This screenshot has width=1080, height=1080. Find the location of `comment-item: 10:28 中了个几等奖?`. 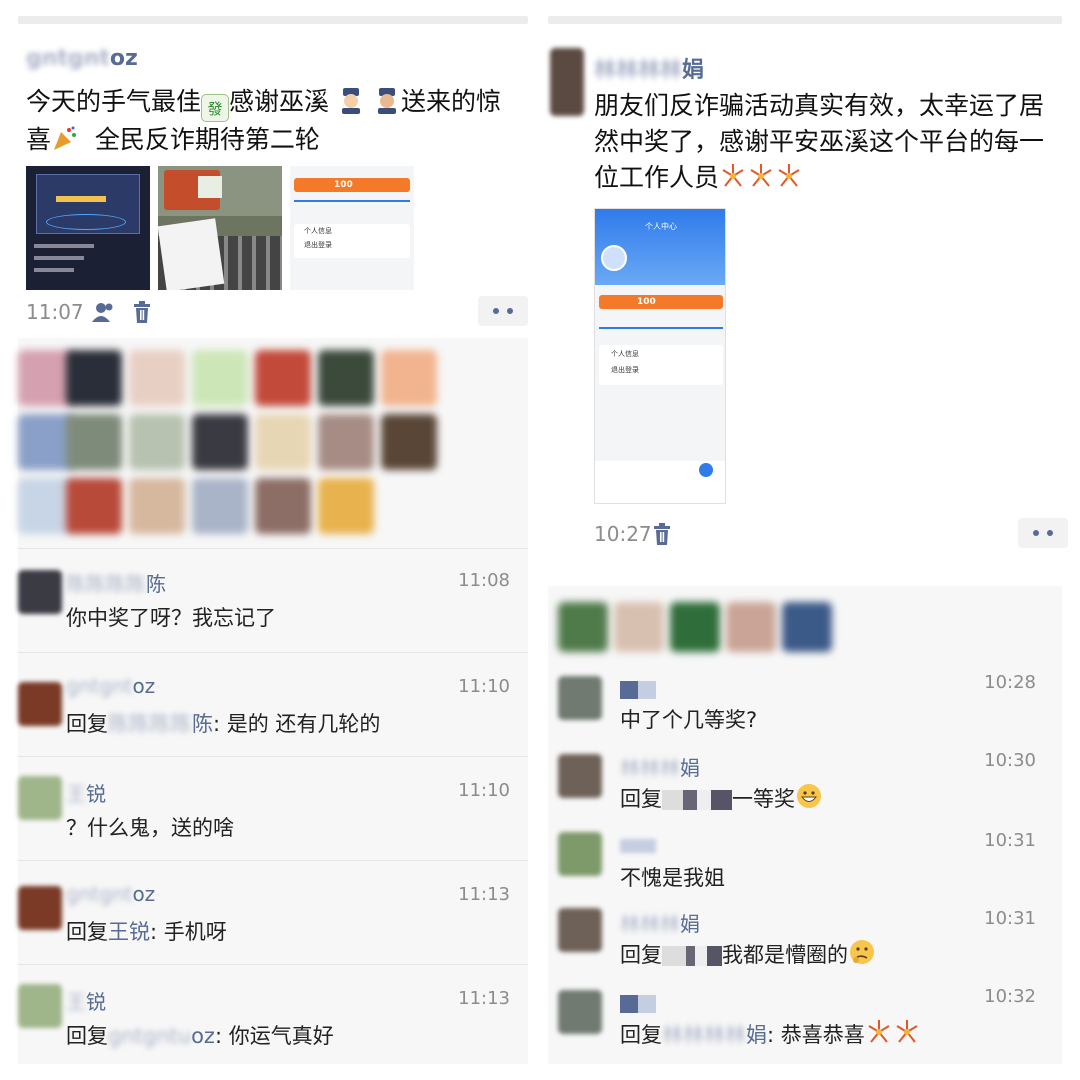

comment-item: 10:28 中了个几等奖? is located at coordinates (805, 705).